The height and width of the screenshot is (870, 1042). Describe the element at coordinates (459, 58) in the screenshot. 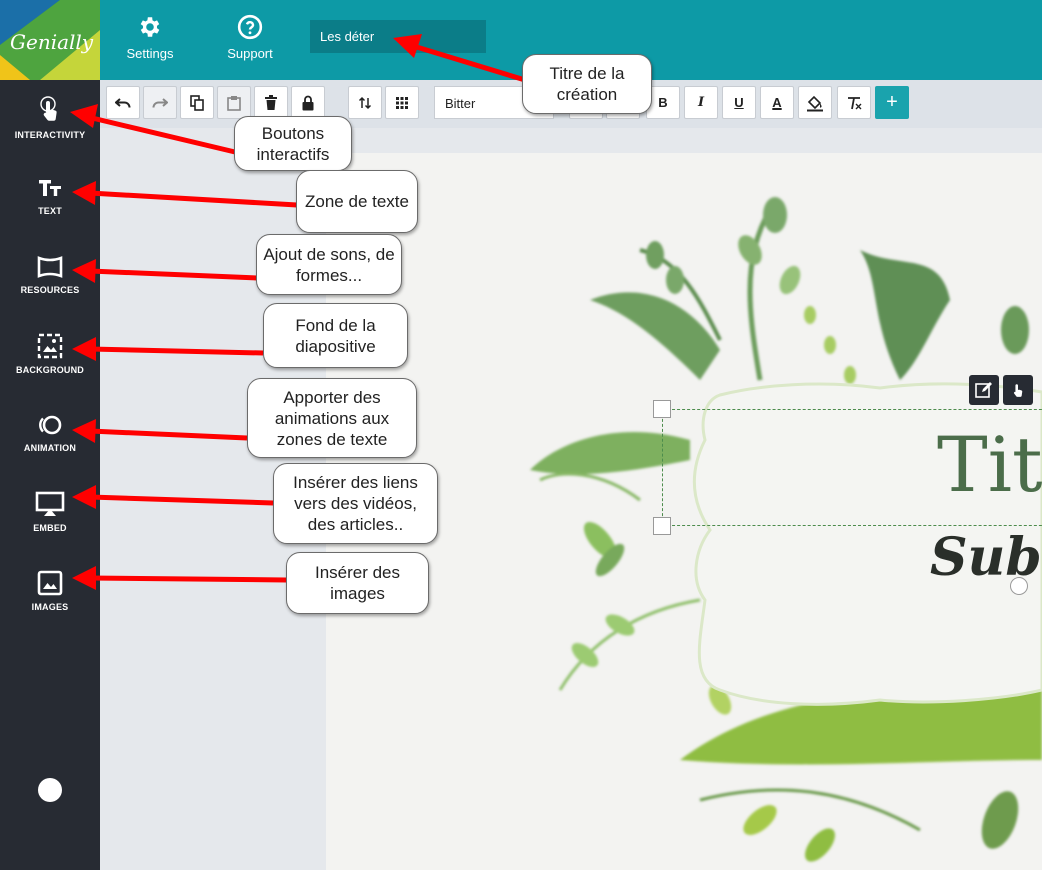

I see `arrow-title` at that location.